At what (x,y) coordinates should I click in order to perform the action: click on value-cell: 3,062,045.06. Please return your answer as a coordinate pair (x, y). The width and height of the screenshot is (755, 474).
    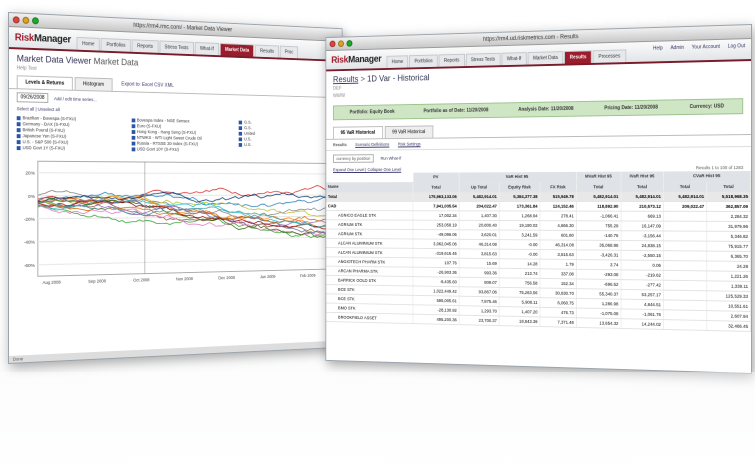
    Looking at the image, I should click on (436, 243).